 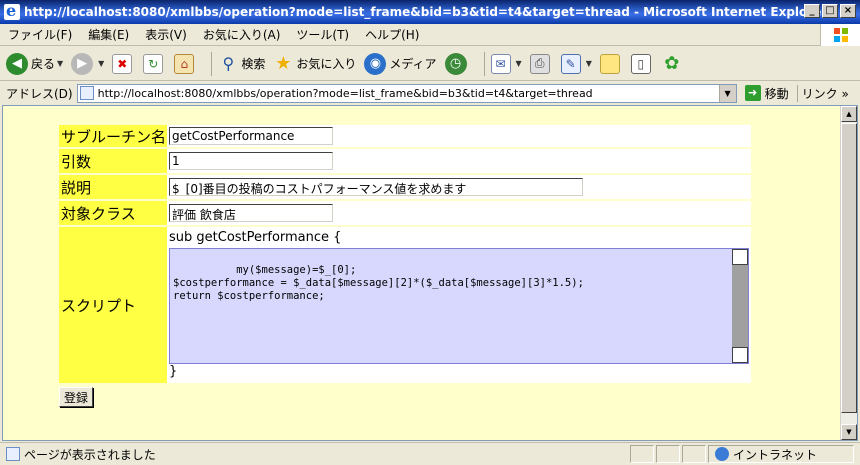 What do you see at coordinates (848, 11) in the screenshot?
I see `close-button: ×` at bounding box center [848, 11].